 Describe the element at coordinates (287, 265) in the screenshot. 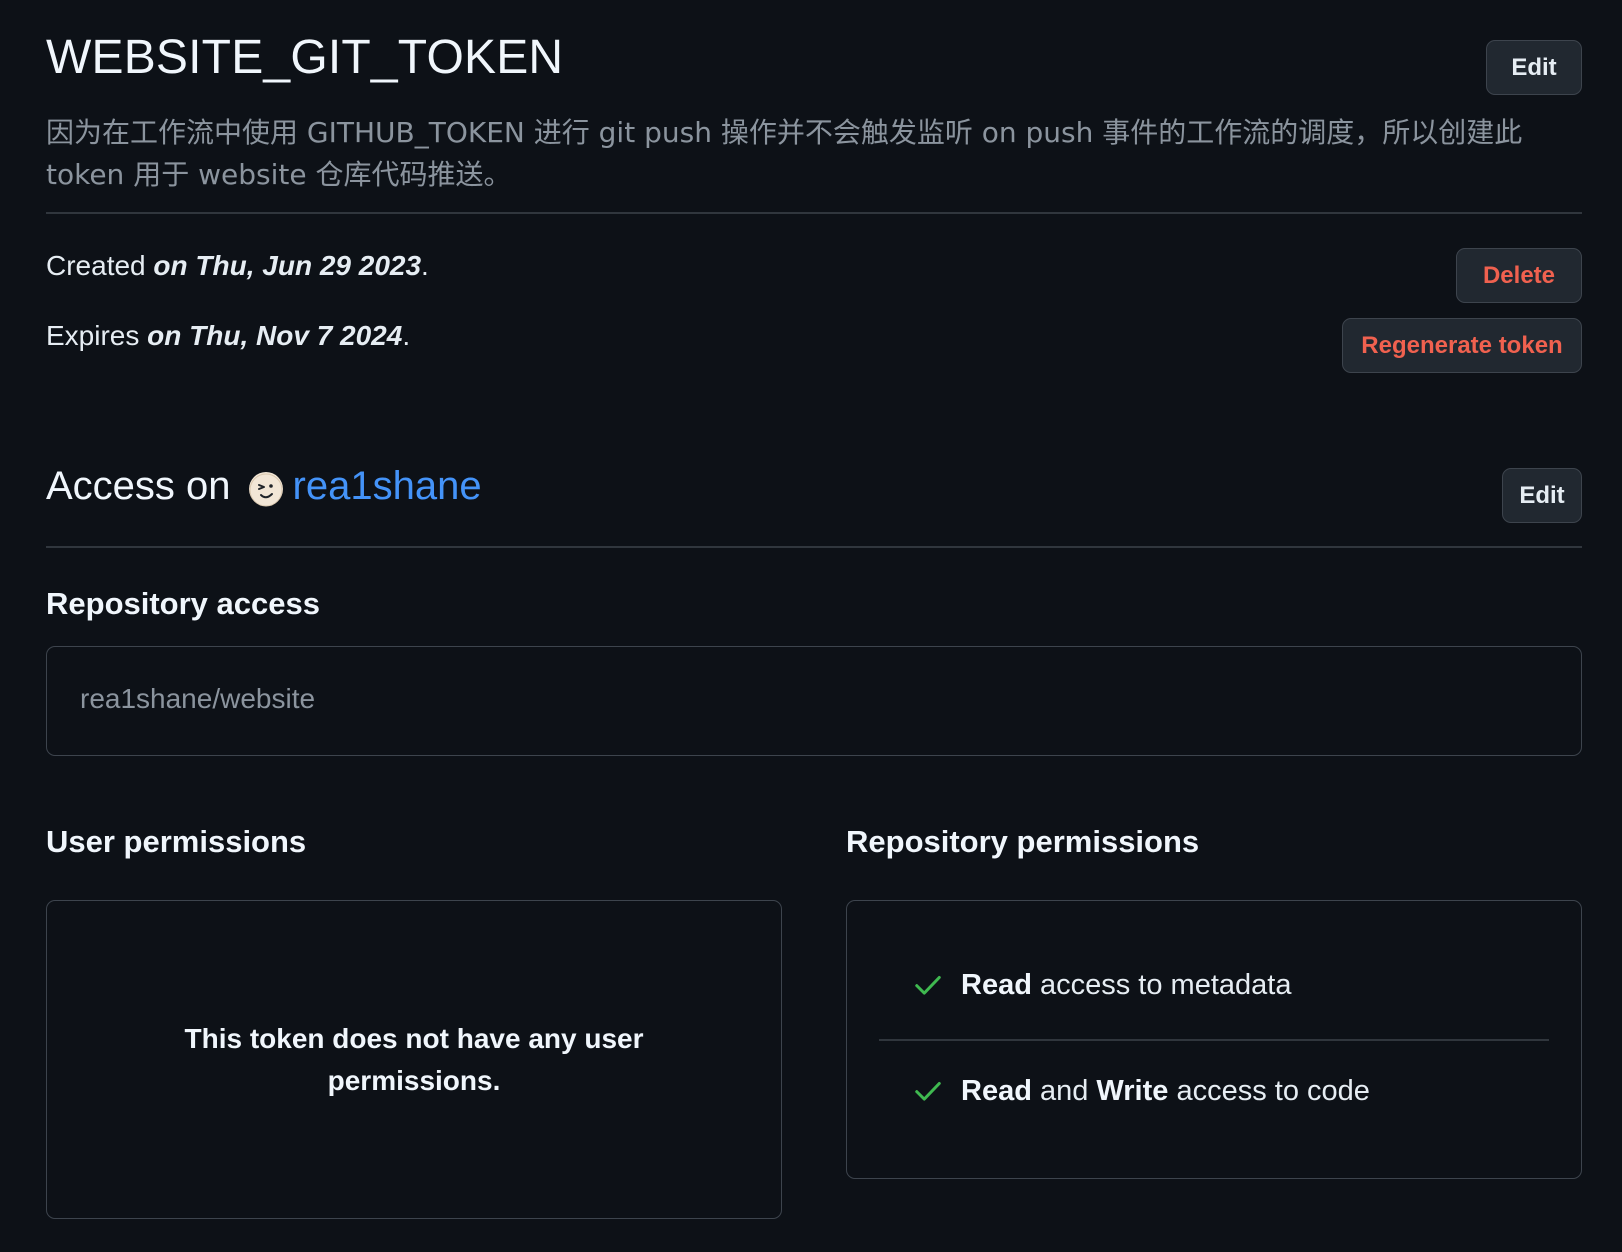

I see `created-date: on Thu, Jun 29 2023` at that location.